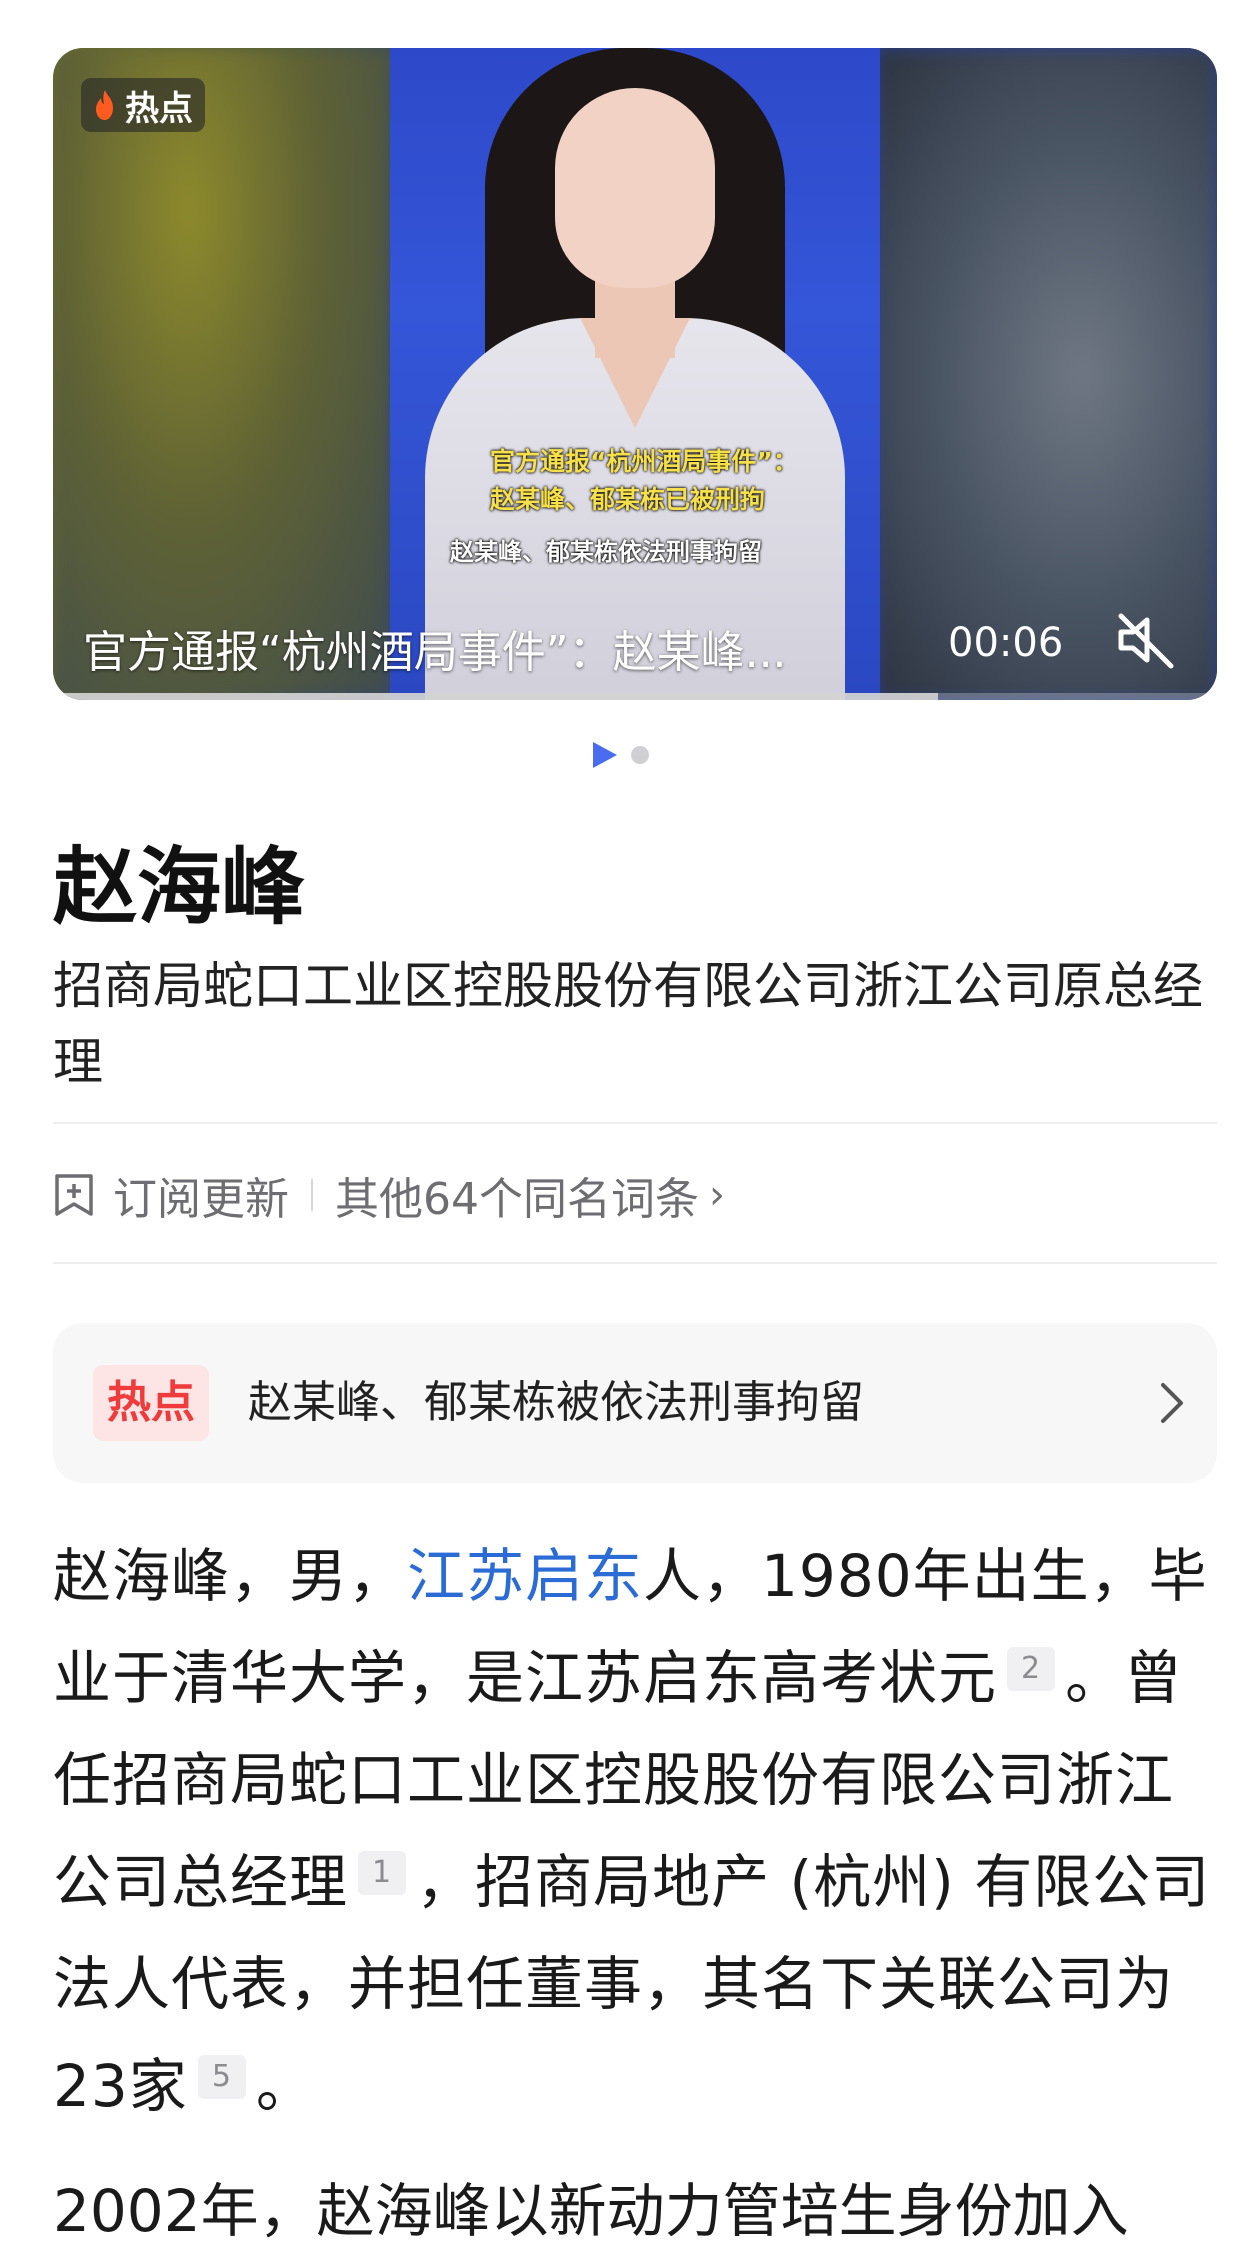  I want to click on mute-icon, so click(1145, 640).